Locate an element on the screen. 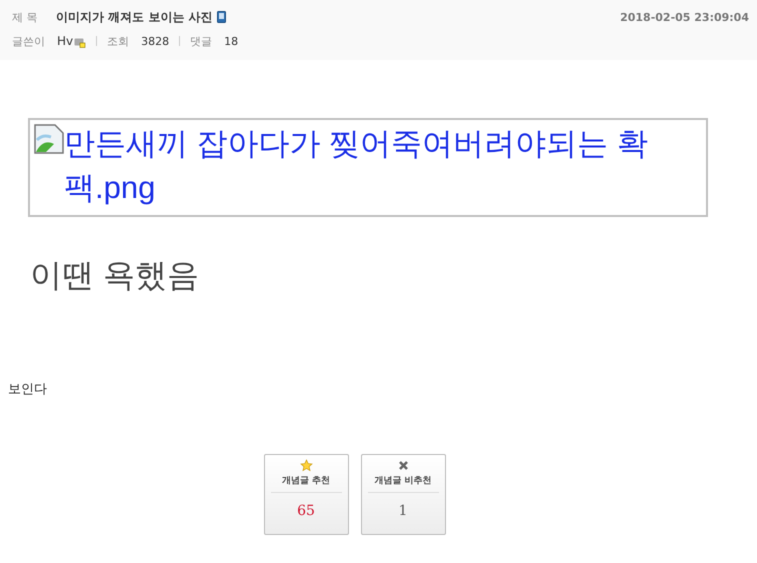 Image resolution: width=757 pixels, height=563 pixels. meta-value: 18 is located at coordinates (231, 41).